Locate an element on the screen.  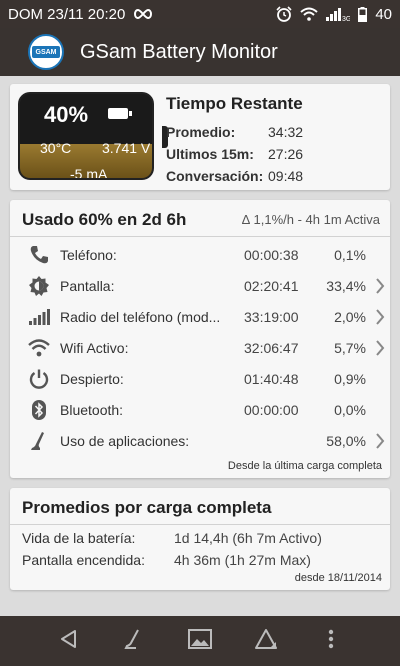
averages-label: Vida de la batería: is located at coordinates (79, 538).